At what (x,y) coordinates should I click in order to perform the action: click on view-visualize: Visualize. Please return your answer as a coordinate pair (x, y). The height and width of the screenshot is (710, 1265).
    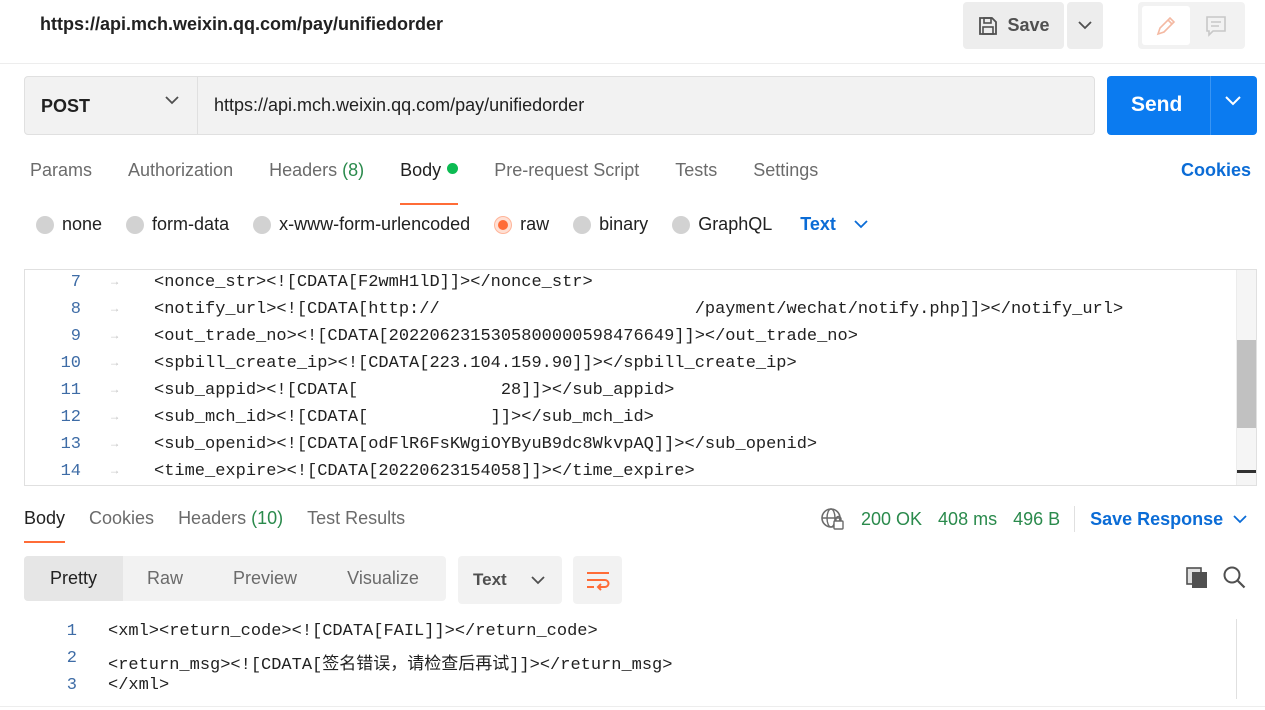
    Looking at the image, I should click on (383, 578).